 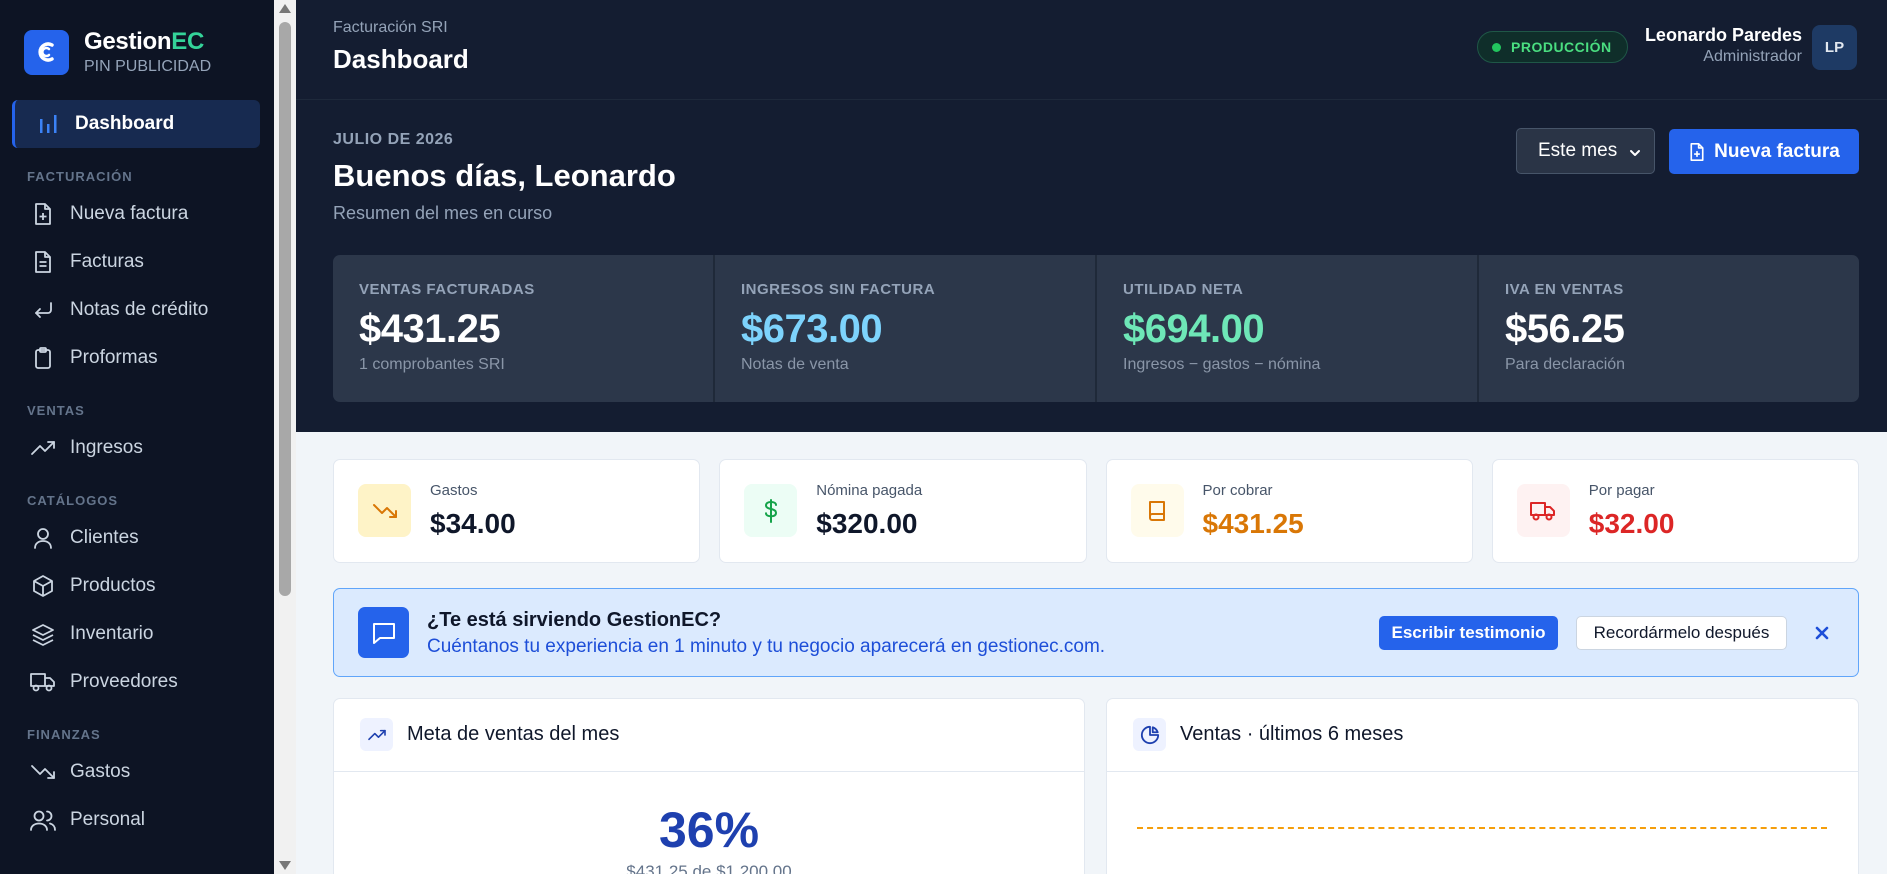 I want to click on remind-later-button: Recordármelo después, so click(x=1681, y=633).